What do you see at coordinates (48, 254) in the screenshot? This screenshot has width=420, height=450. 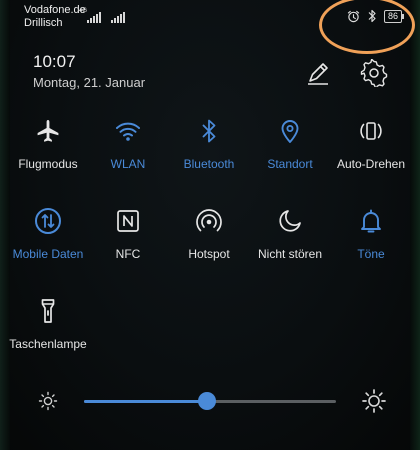 I see `tile-label: Mobile Daten` at bounding box center [48, 254].